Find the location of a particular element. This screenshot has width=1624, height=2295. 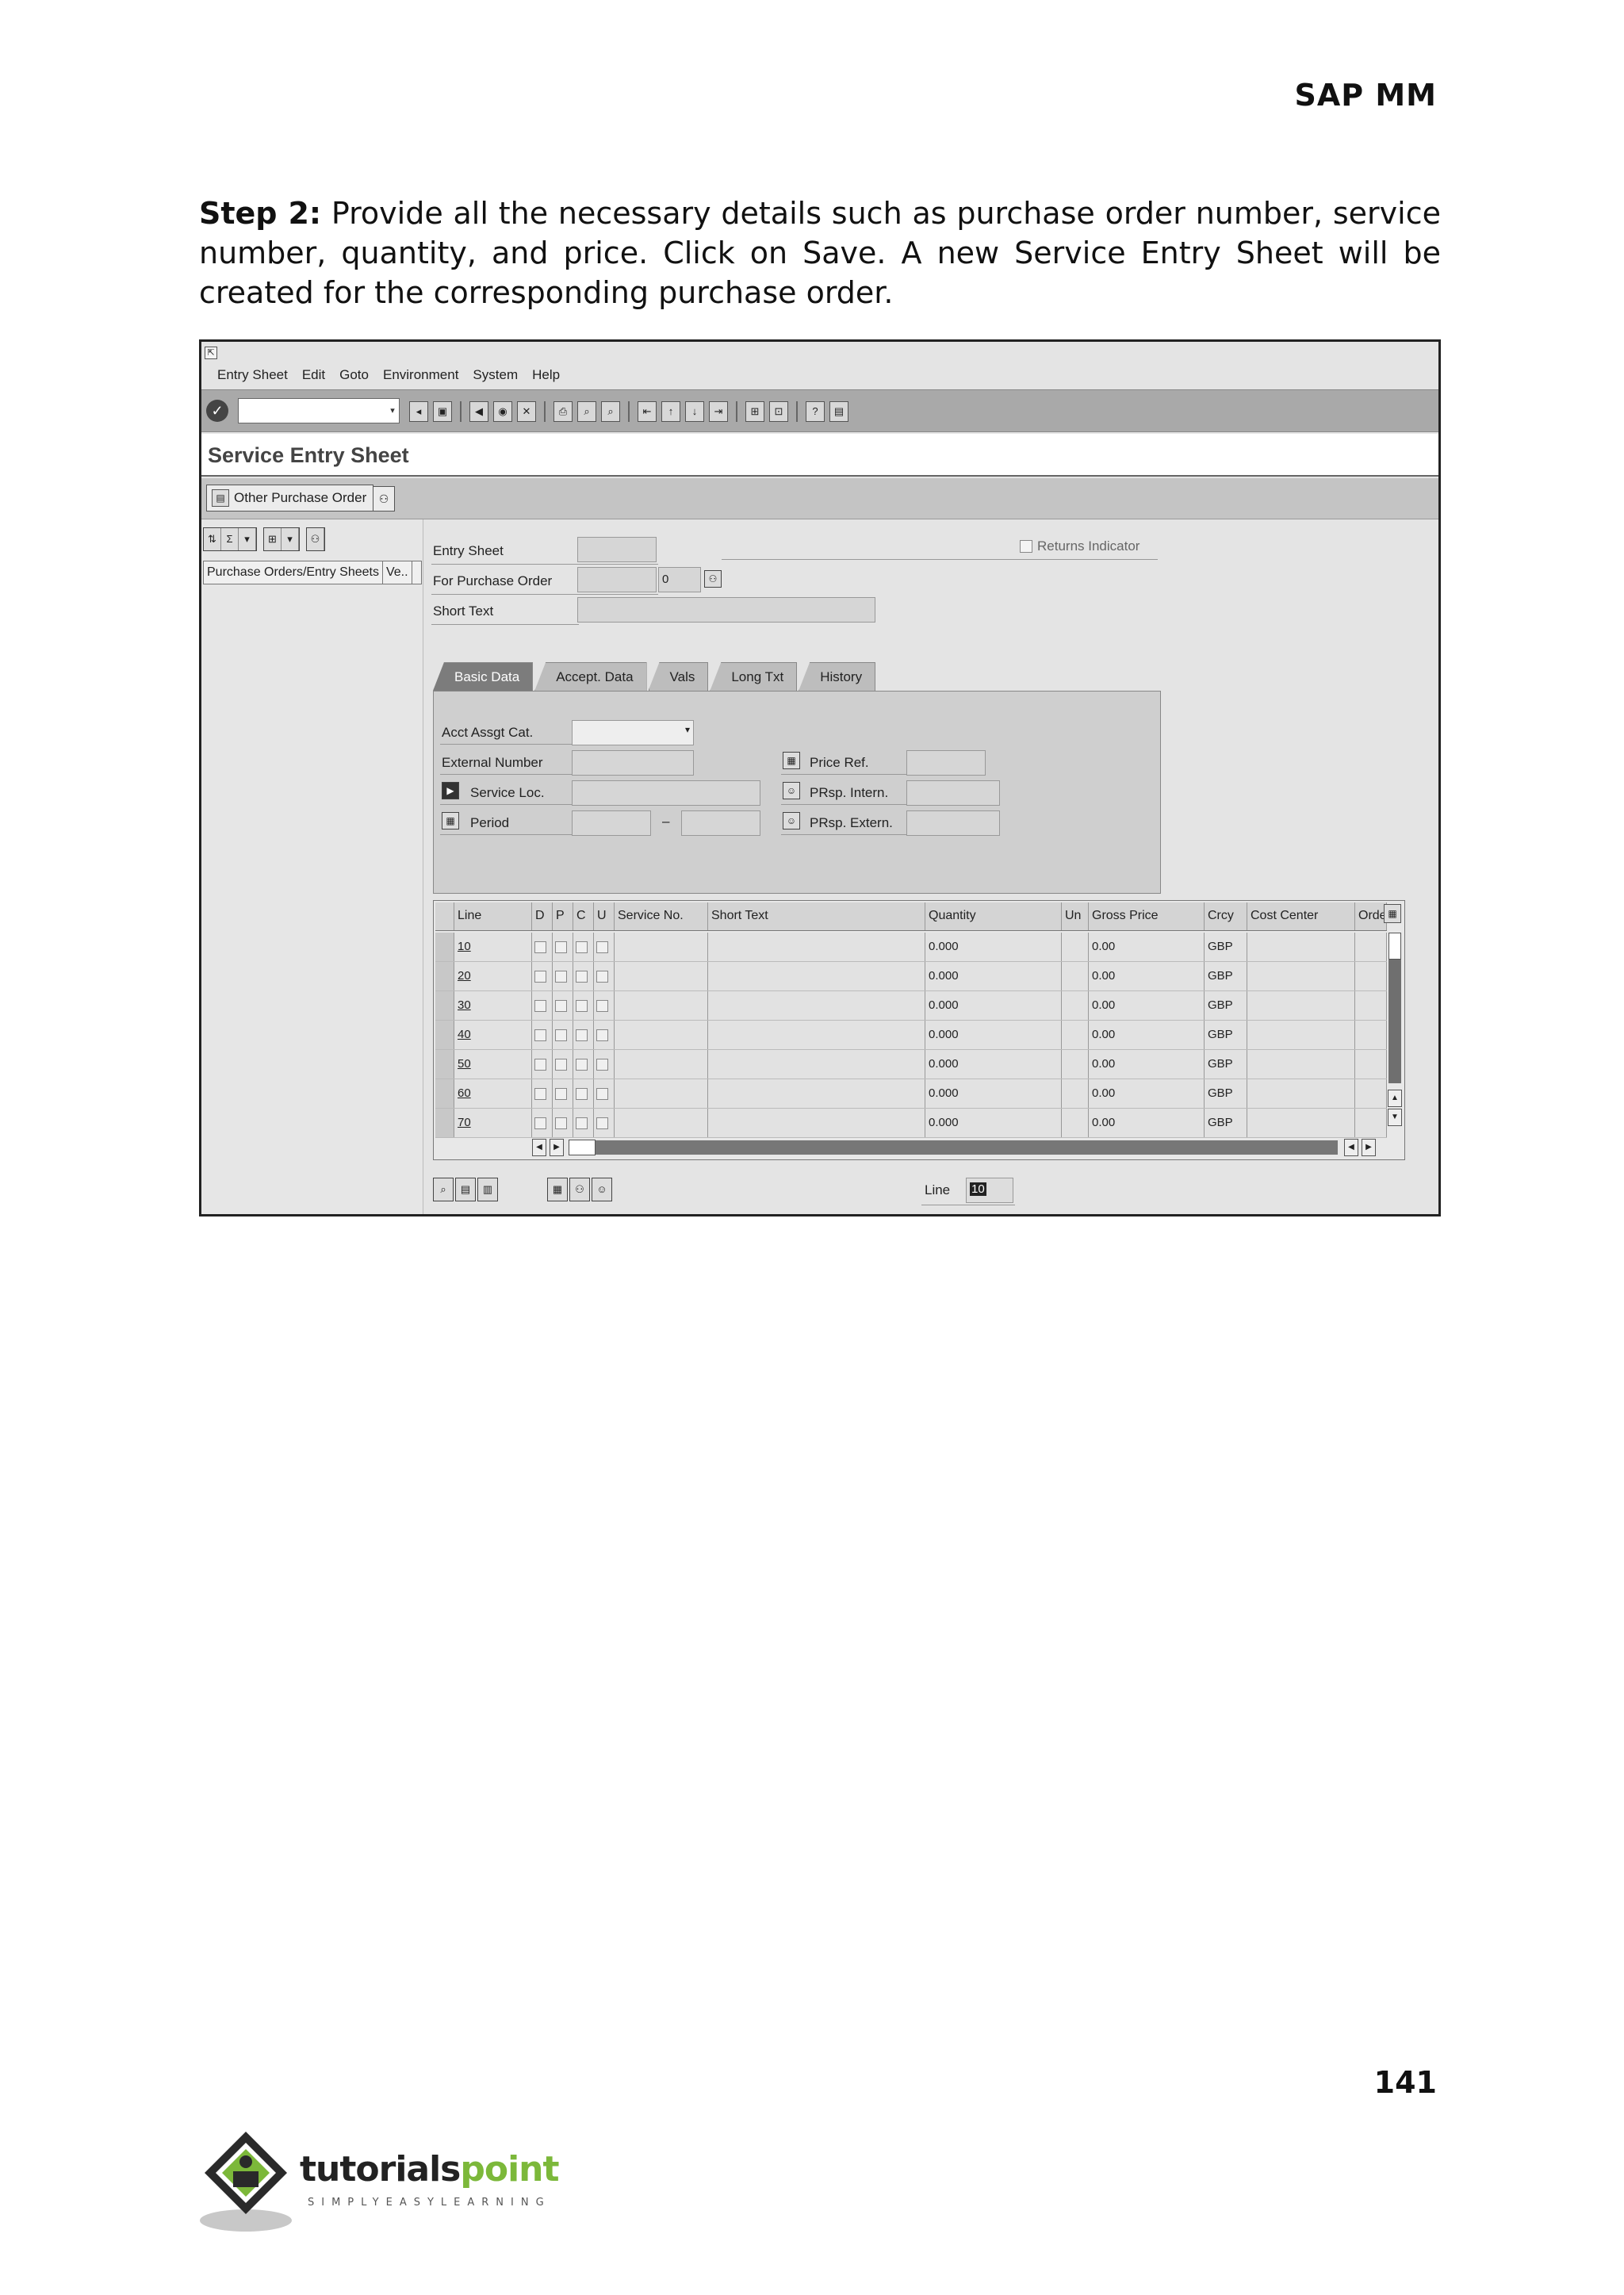

tab-basic-data: Basic Data is located at coordinates (484, 677).